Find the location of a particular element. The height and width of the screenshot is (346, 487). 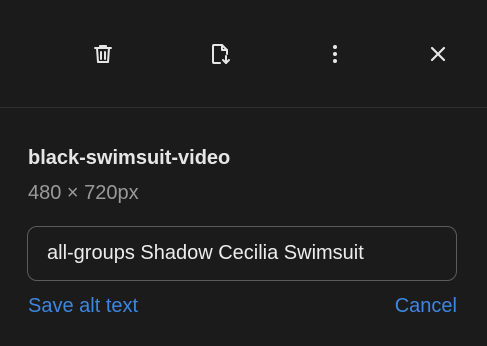

delete-button is located at coordinates (103, 54).